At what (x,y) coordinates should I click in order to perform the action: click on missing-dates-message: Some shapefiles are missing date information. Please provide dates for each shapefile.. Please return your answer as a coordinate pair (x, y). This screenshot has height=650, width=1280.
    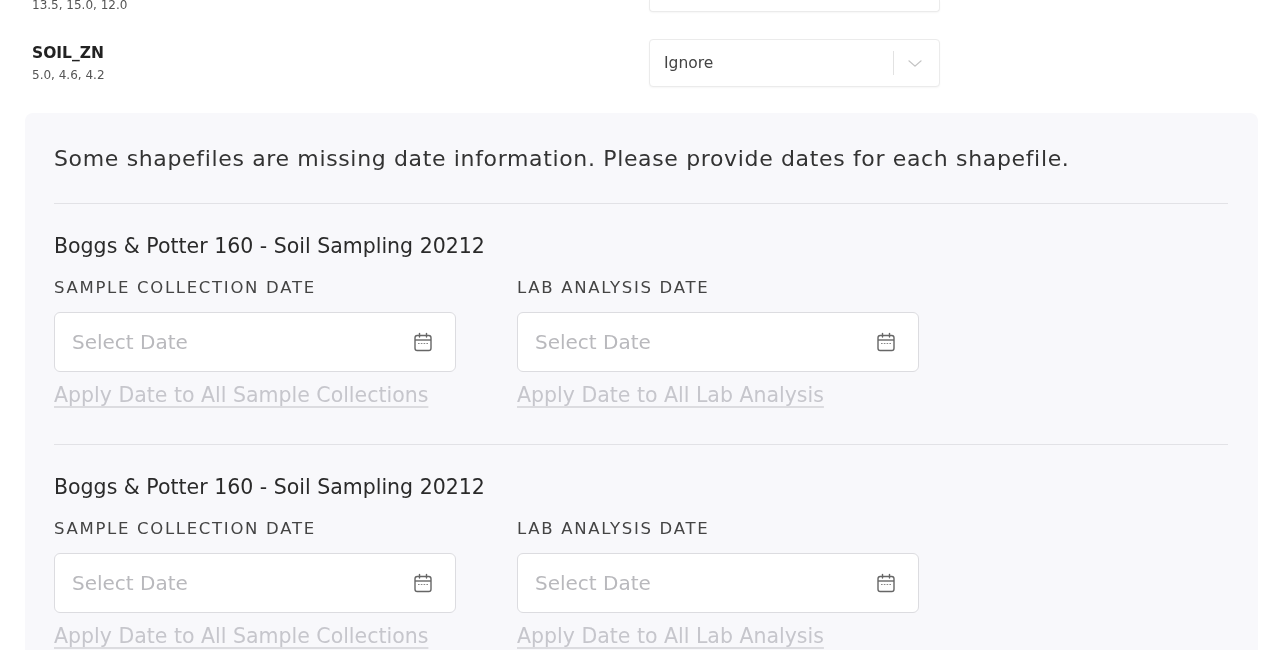
    Looking at the image, I should click on (562, 159).